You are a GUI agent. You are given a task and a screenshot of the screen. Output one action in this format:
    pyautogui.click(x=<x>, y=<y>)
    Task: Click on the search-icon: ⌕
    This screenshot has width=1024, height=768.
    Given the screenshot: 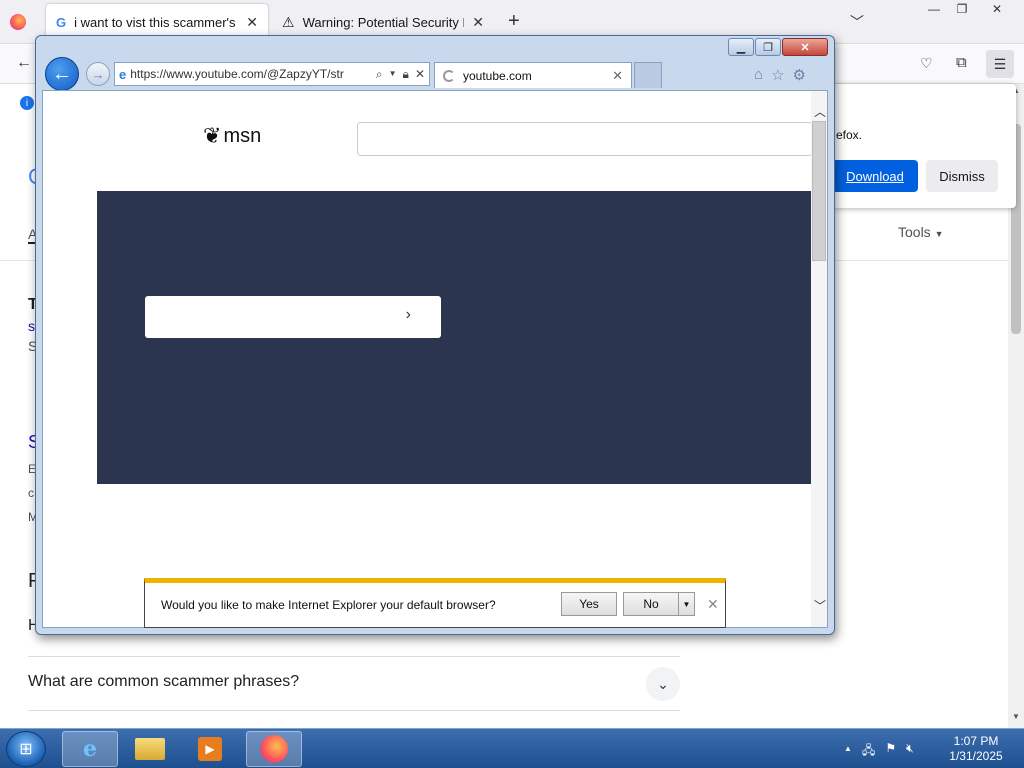 What is the action you would take?
    pyautogui.click(x=379, y=74)
    